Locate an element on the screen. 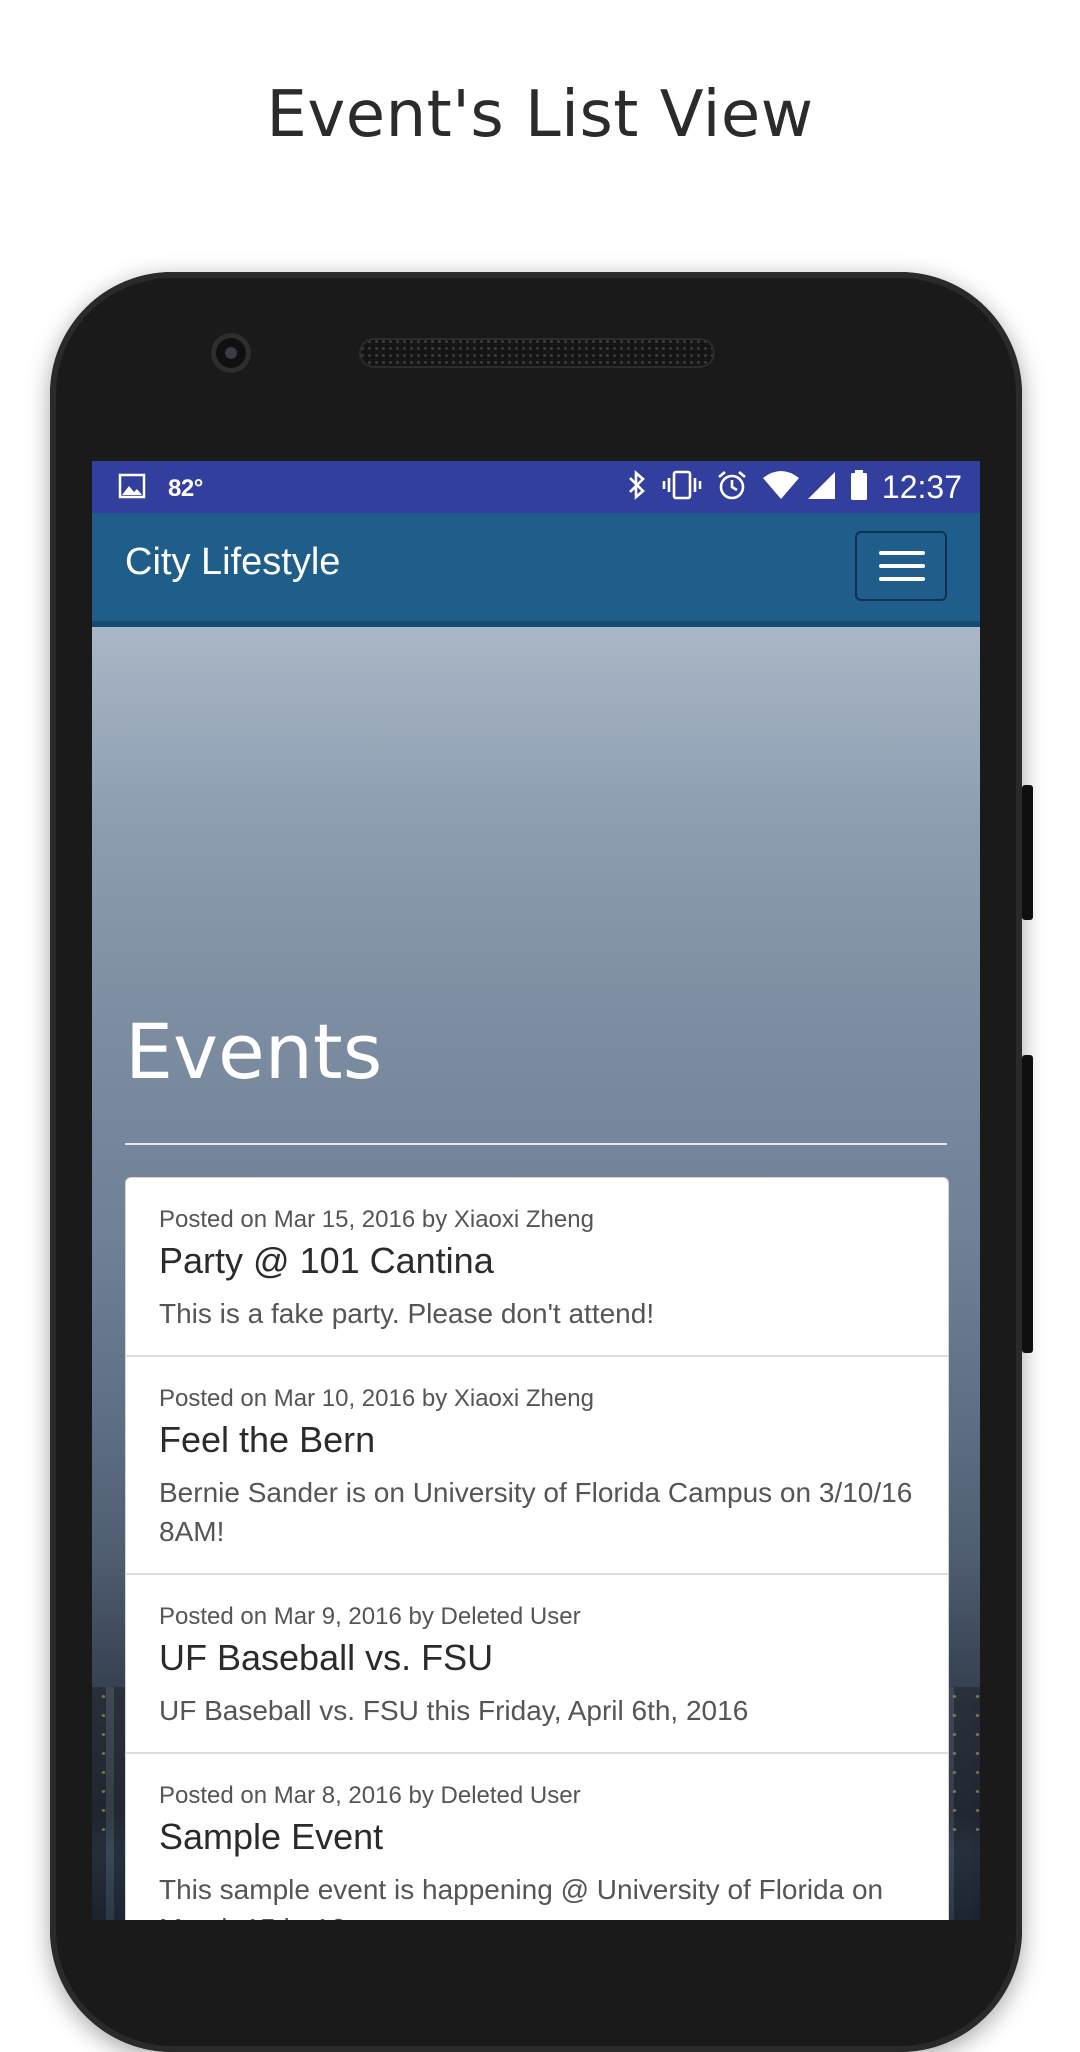 This screenshot has width=1080, height=2052. brand-link: City Lifestyle is located at coordinates (232, 562).